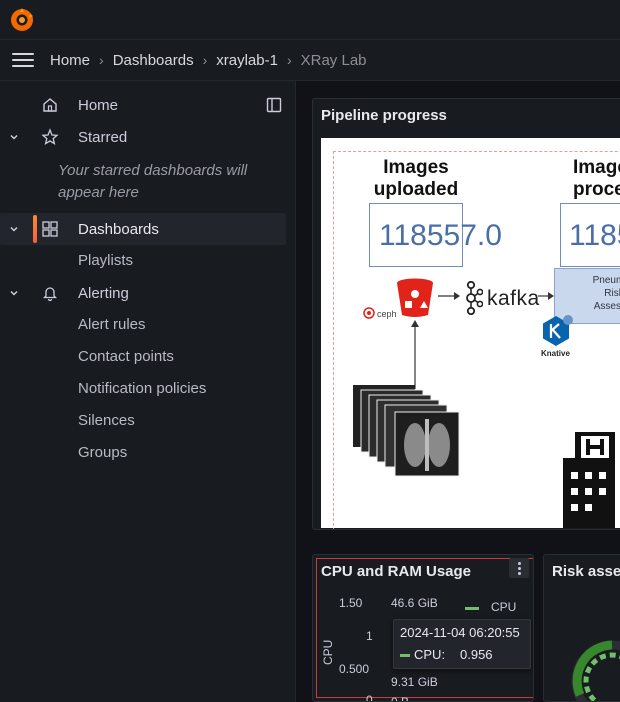 The height and width of the screenshot is (702, 620). I want to click on starred-empty-message: Your starred dashboards will appear here, so click(153, 181).